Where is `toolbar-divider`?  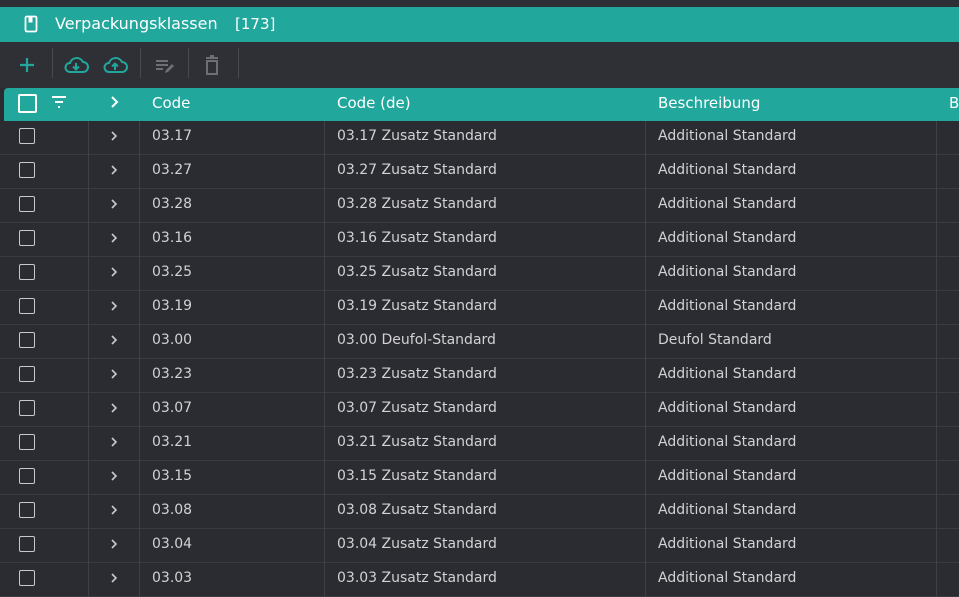
toolbar-divider is located at coordinates (52, 63).